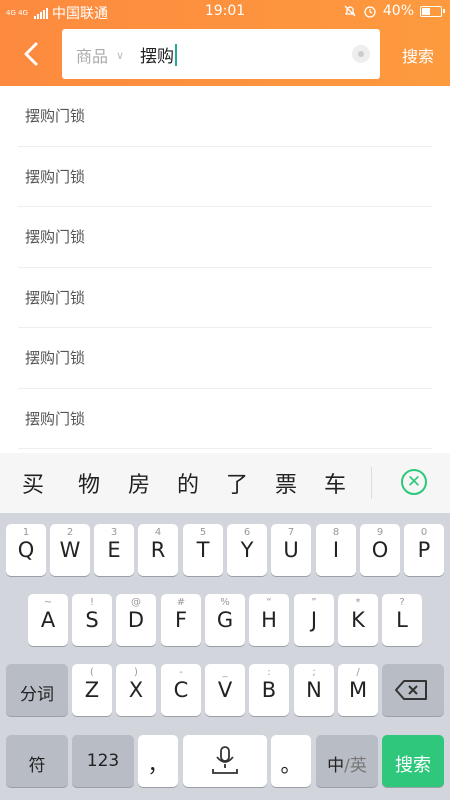 This screenshot has height=800, width=450. Describe the element at coordinates (92, 56) in the screenshot. I see `scope-label: 商品` at that location.